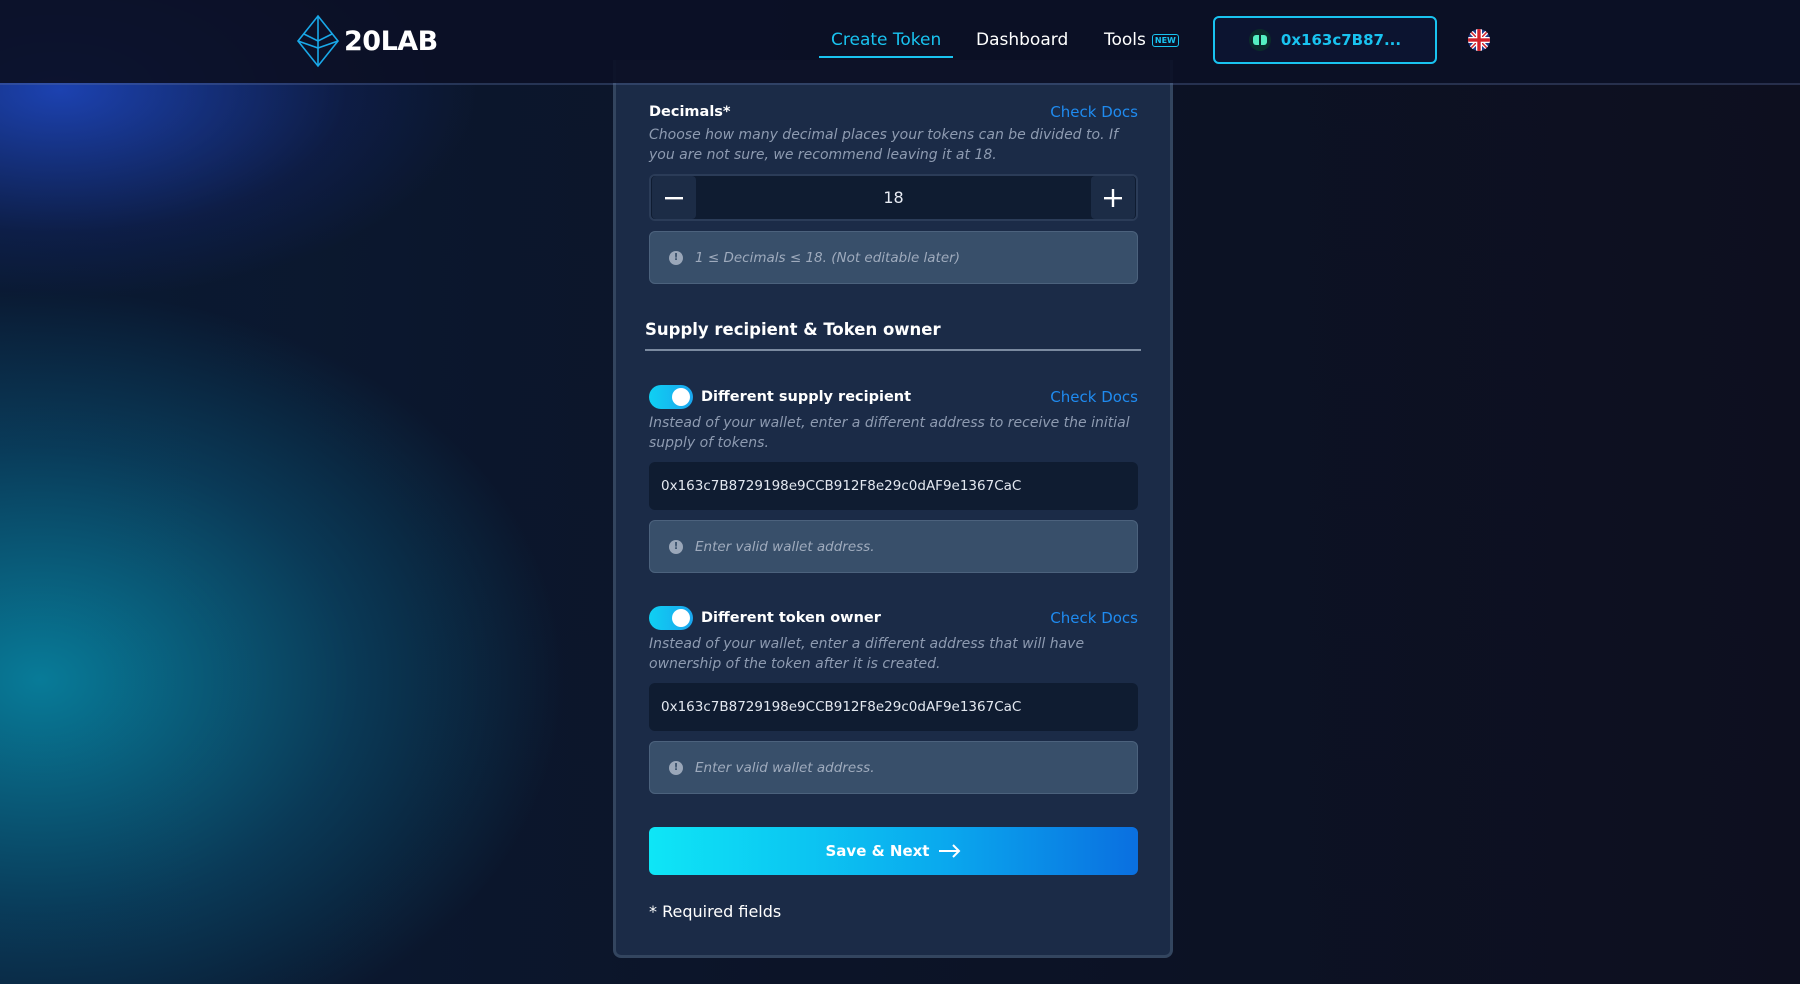 The width and height of the screenshot is (1800, 984). Describe the element at coordinates (391, 41) in the screenshot. I see `brand-name: 20LAB` at that location.